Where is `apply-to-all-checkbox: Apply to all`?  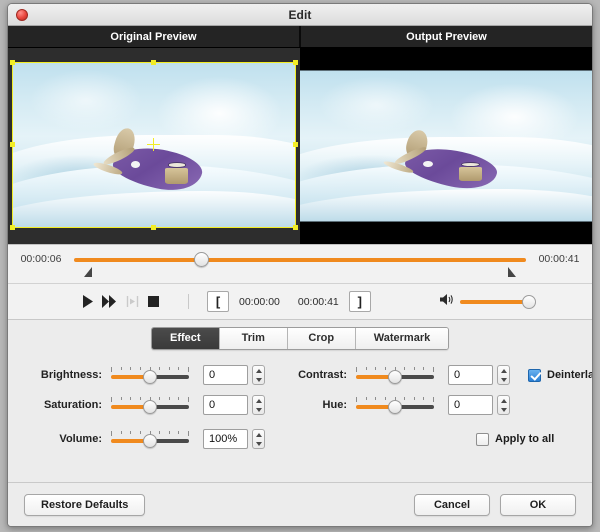 apply-to-all-checkbox: Apply to all is located at coordinates (515, 439).